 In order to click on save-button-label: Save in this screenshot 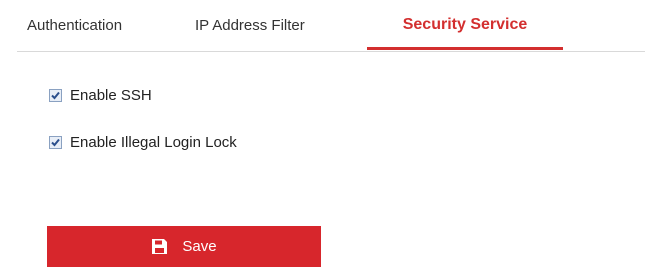, I will do `click(199, 246)`.